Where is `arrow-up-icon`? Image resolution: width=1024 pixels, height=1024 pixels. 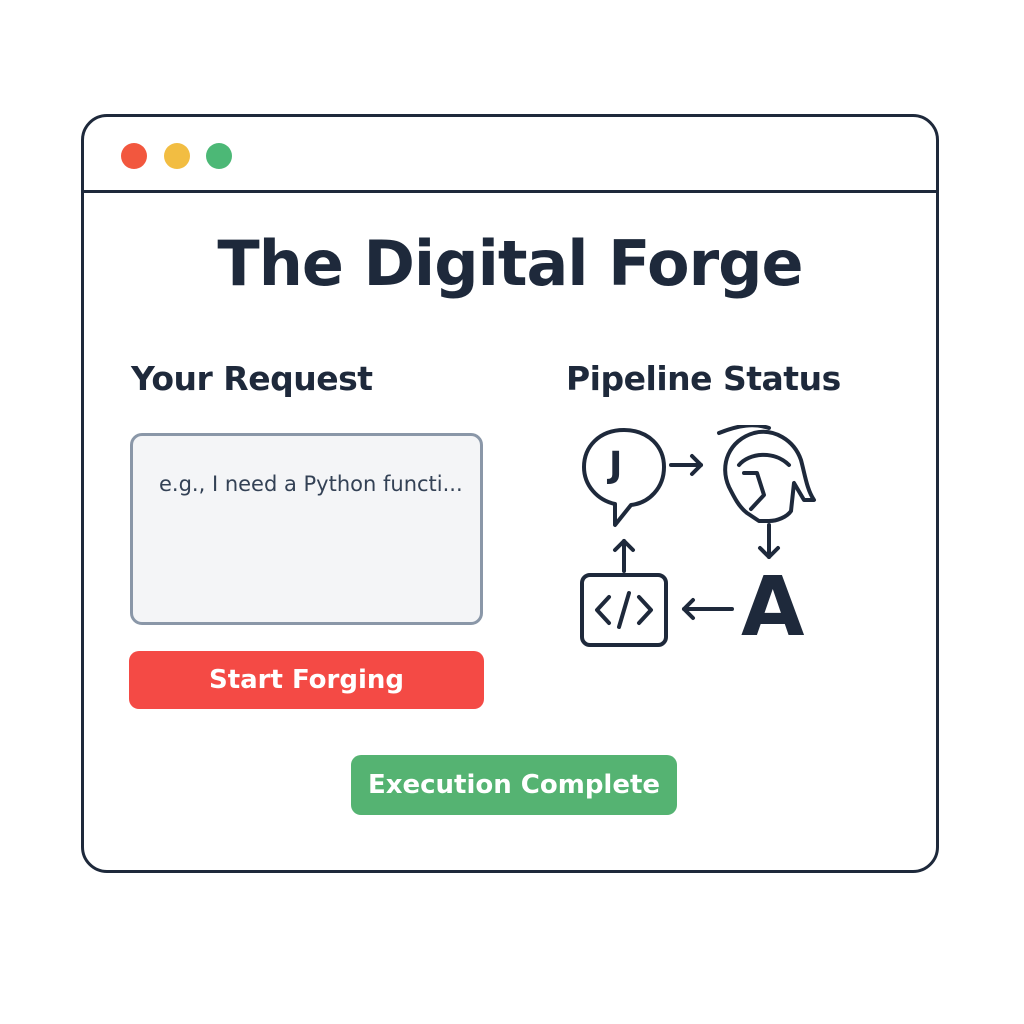 arrow-up-icon is located at coordinates (624, 556).